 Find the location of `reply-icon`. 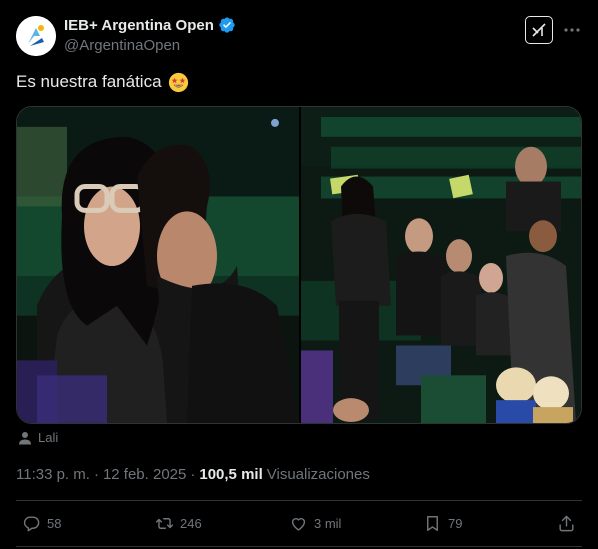

reply-icon is located at coordinates (31, 524).